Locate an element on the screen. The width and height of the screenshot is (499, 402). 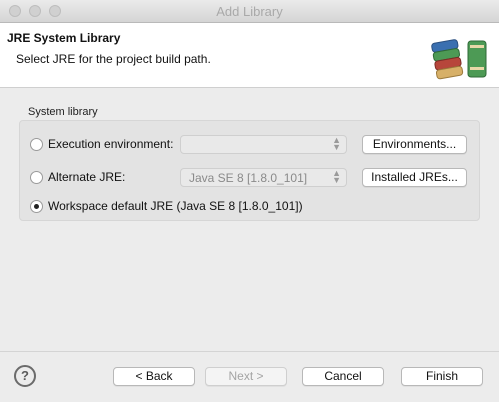
window-title: Add Library is located at coordinates (249, 11).